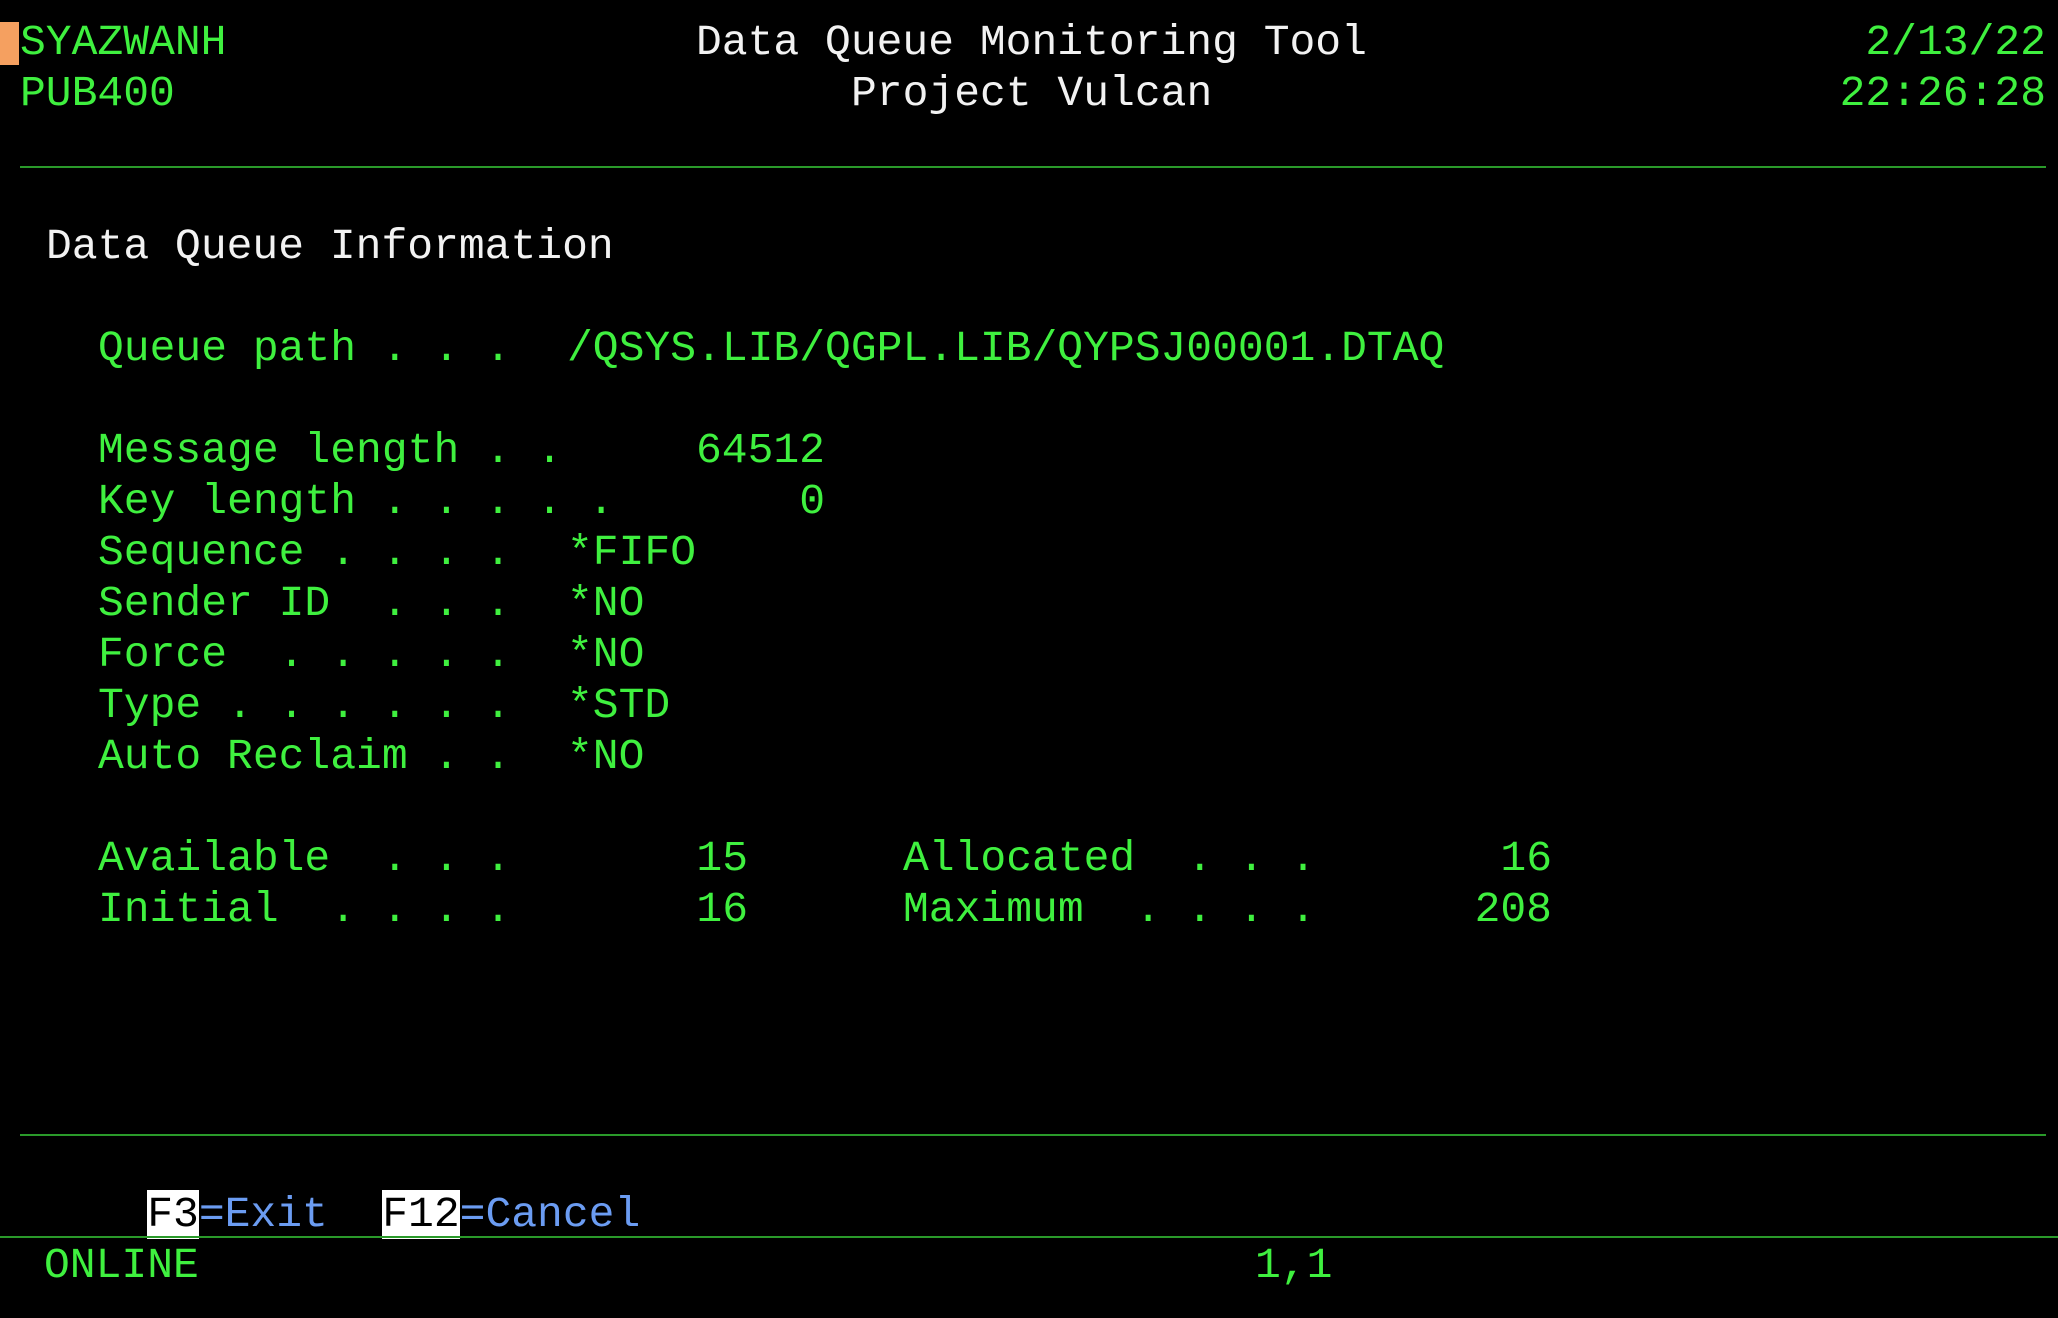 This screenshot has width=2058, height=1318. I want to click on force-value: *NO, so click(606, 654).